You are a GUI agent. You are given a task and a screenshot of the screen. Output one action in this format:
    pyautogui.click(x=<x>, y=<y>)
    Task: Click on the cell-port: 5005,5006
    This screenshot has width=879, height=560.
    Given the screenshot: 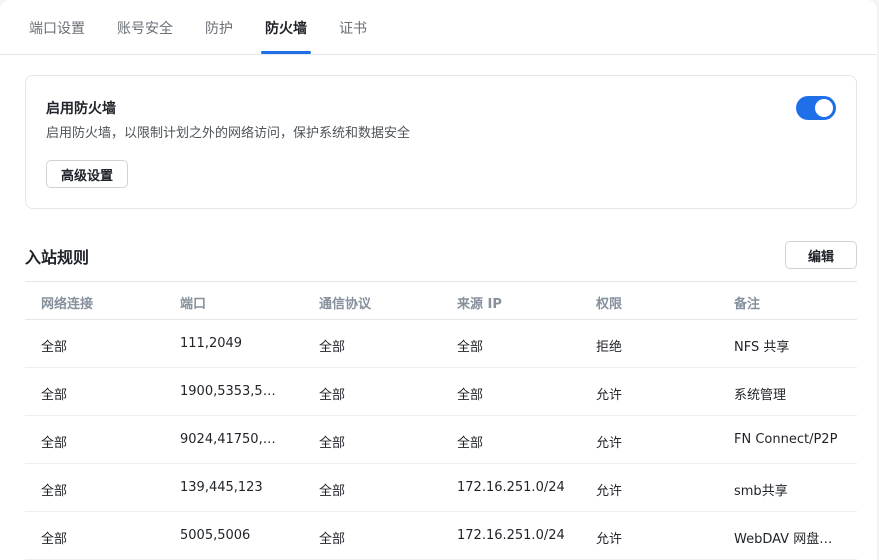 What is the action you would take?
    pyautogui.click(x=215, y=535)
    